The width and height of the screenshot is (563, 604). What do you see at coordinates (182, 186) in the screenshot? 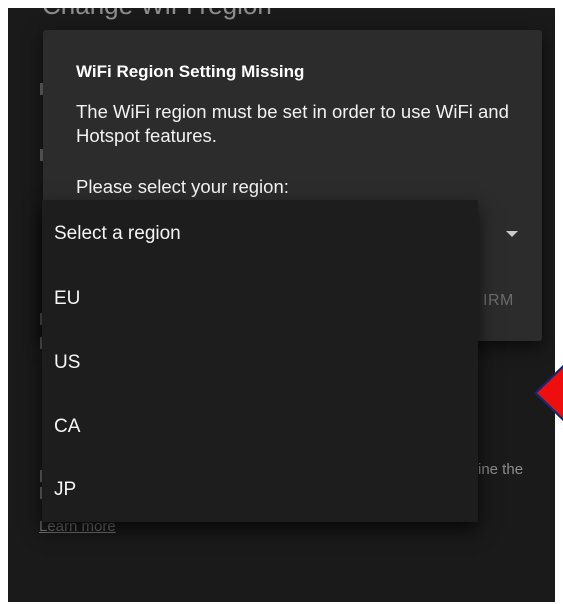
I see `dialog-prompt: Please select your region:` at bounding box center [182, 186].